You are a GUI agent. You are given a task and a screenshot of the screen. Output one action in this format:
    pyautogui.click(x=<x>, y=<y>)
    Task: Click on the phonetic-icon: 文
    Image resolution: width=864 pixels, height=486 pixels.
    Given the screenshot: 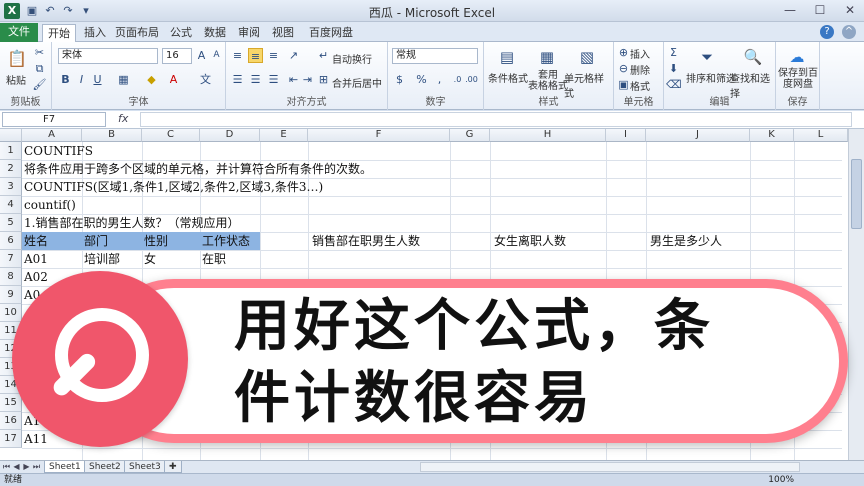 What is the action you would take?
    pyautogui.click(x=205, y=79)
    